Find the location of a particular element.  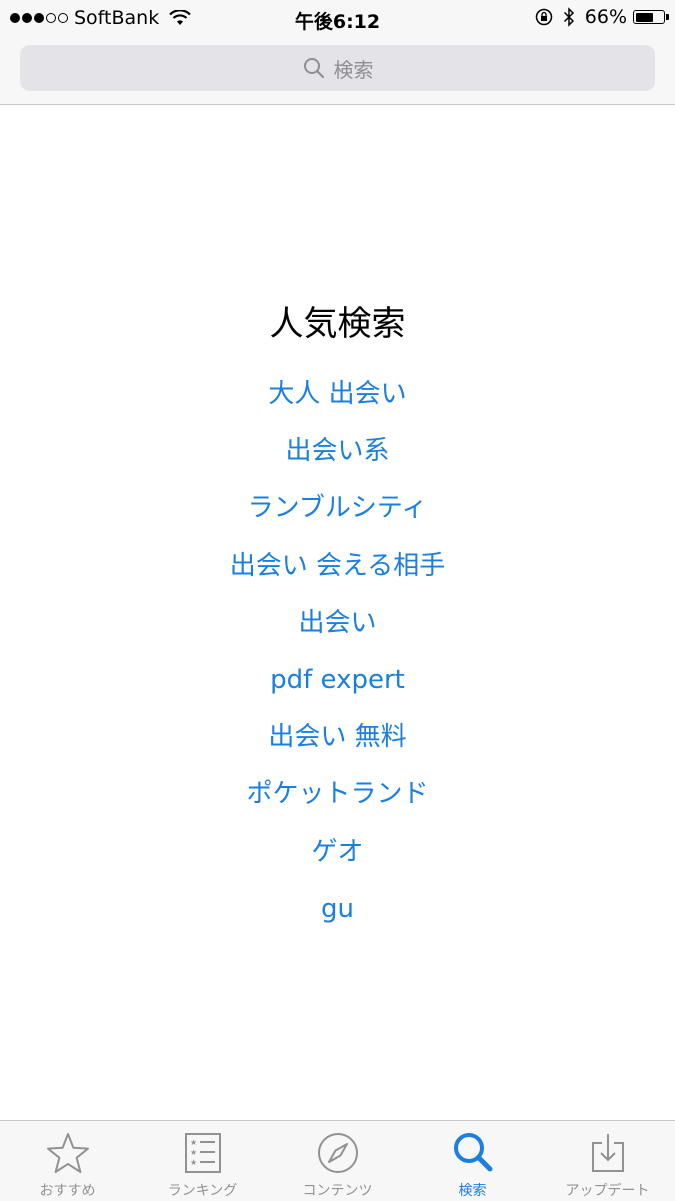

search-header: 検索 is located at coordinates (337, 70).